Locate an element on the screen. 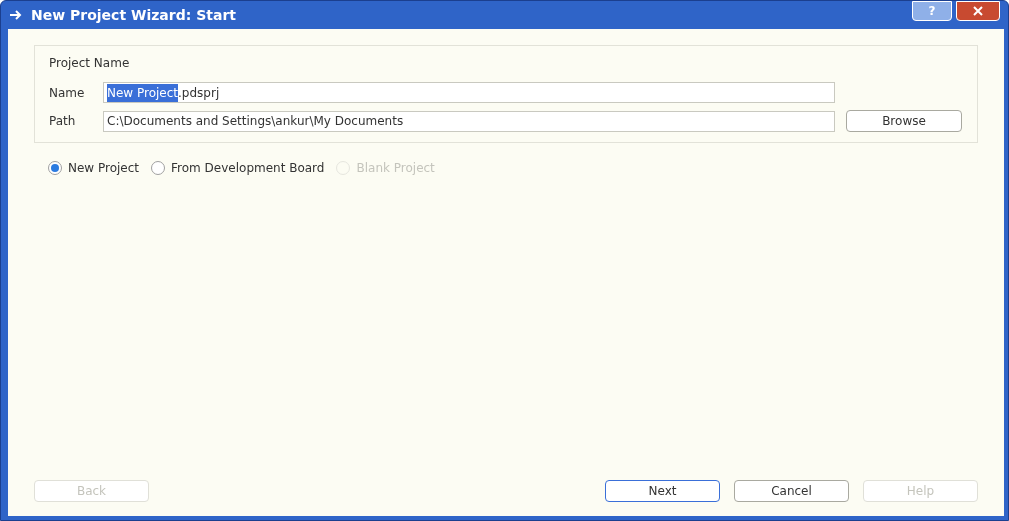  dialog-button: Cancel is located at coordinates (791, 491).